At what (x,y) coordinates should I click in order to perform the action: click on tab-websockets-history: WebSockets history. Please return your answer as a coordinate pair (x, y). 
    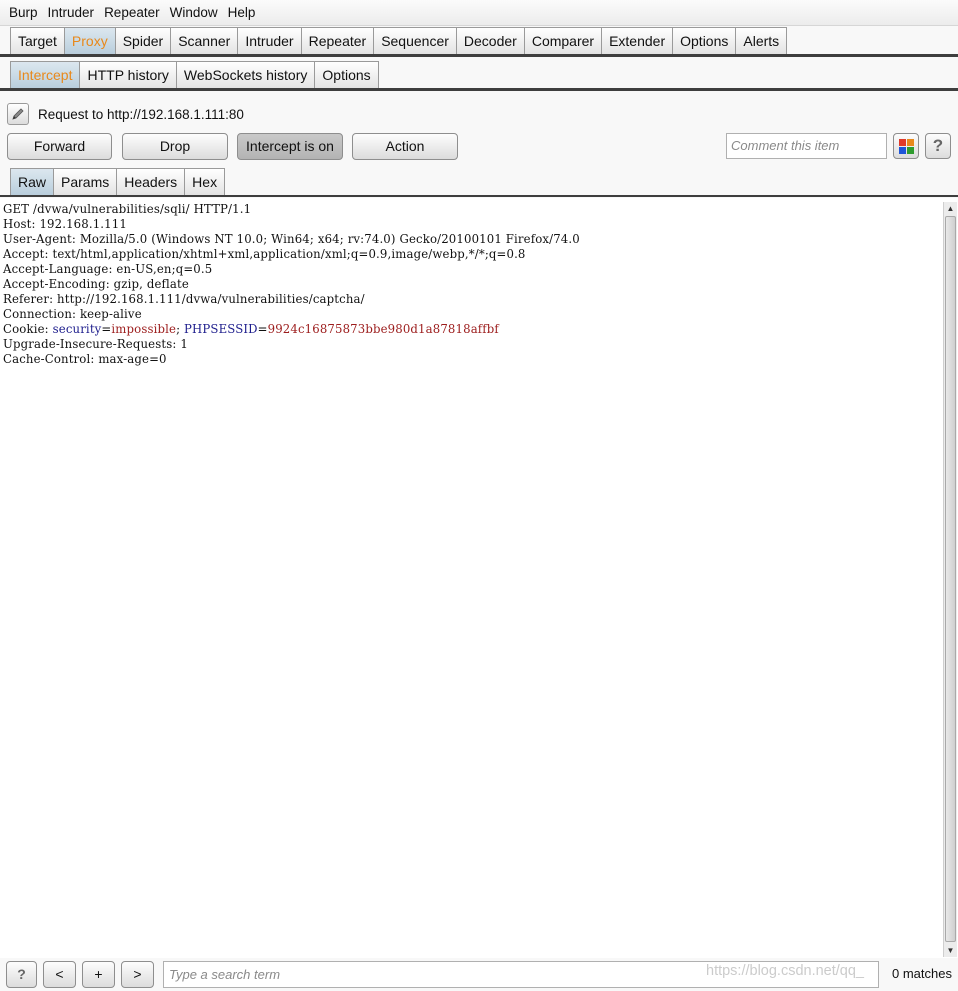
    Looking at the image, I should click on (245, 74).